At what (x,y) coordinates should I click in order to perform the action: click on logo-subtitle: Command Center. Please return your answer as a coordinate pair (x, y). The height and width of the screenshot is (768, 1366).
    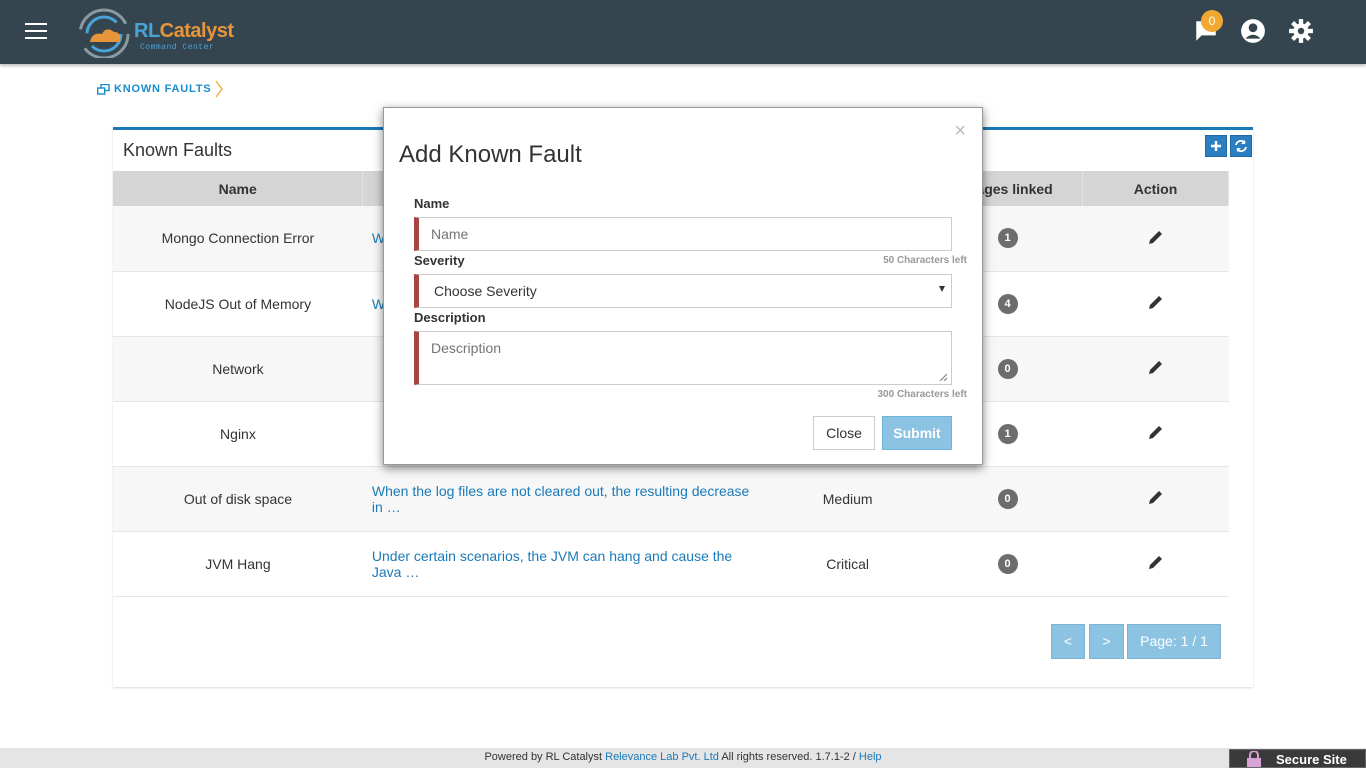
    Looking at the image, I should click on (177, 47).